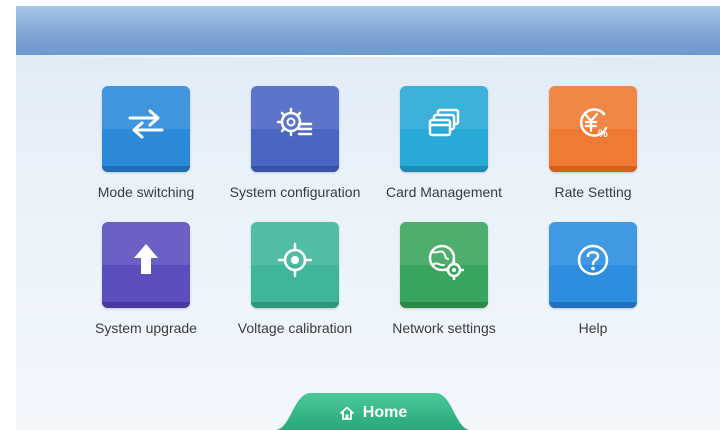 The width and height of the screenshot is (720, 430). Describe the element at coordinates (295, 192) in the screenshot. I see `tile-label: System configuration` at that location.